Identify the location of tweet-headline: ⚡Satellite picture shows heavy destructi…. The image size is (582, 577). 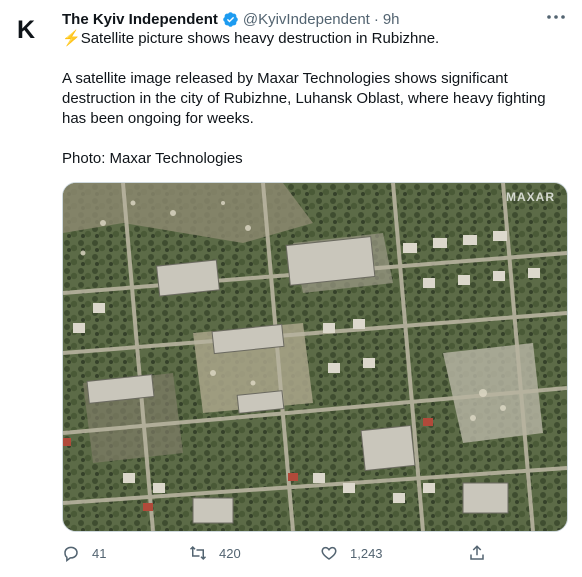
(312, 39).